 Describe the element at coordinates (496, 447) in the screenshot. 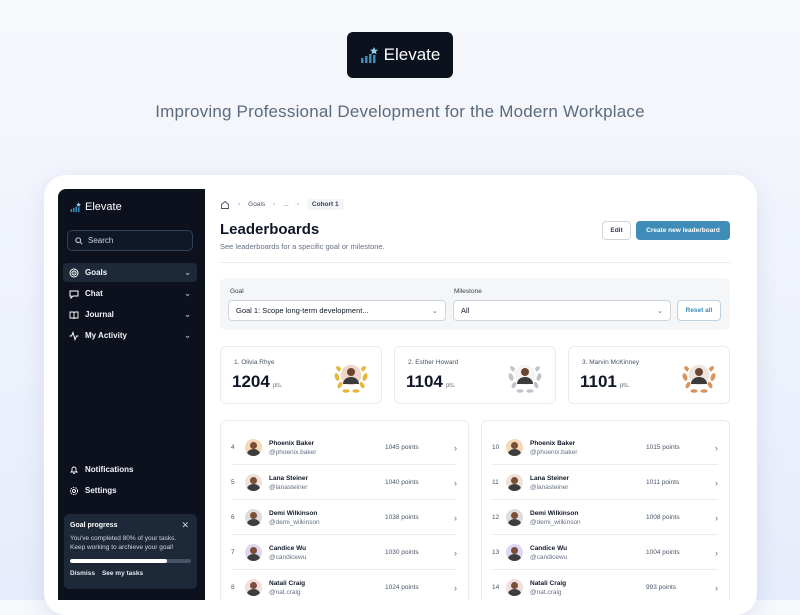

I see `row-rank: 10` at that location.